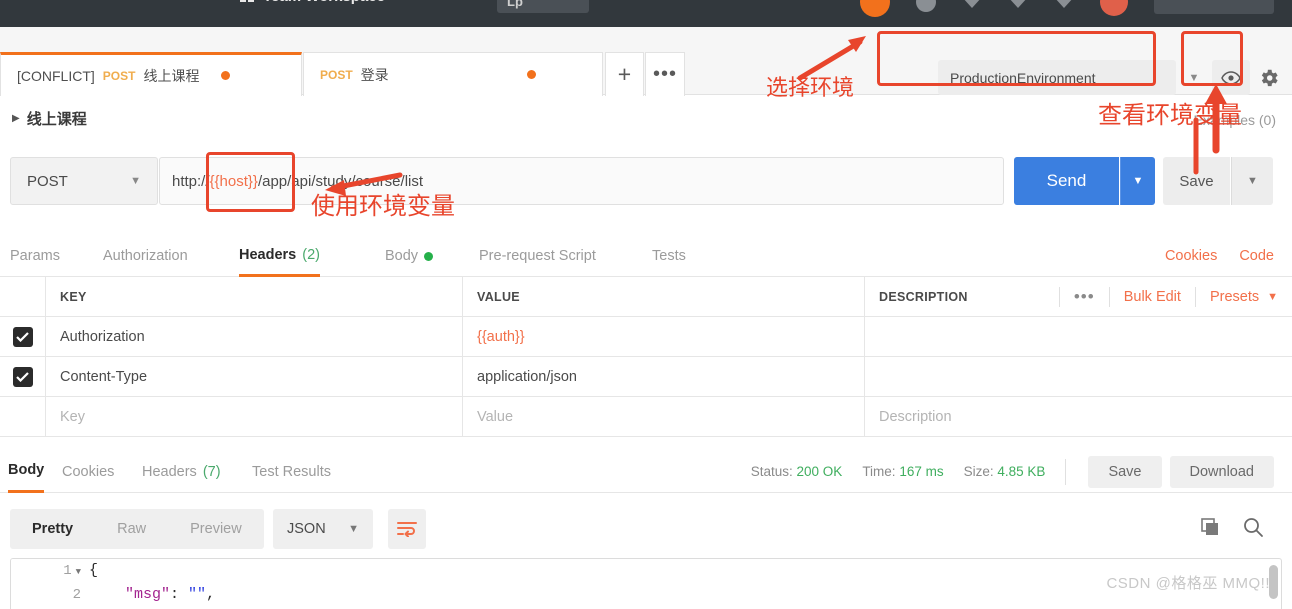  Describe the element at coordinates (495, 417) in the screenshot. I see `new-value-input: Value` at that location.